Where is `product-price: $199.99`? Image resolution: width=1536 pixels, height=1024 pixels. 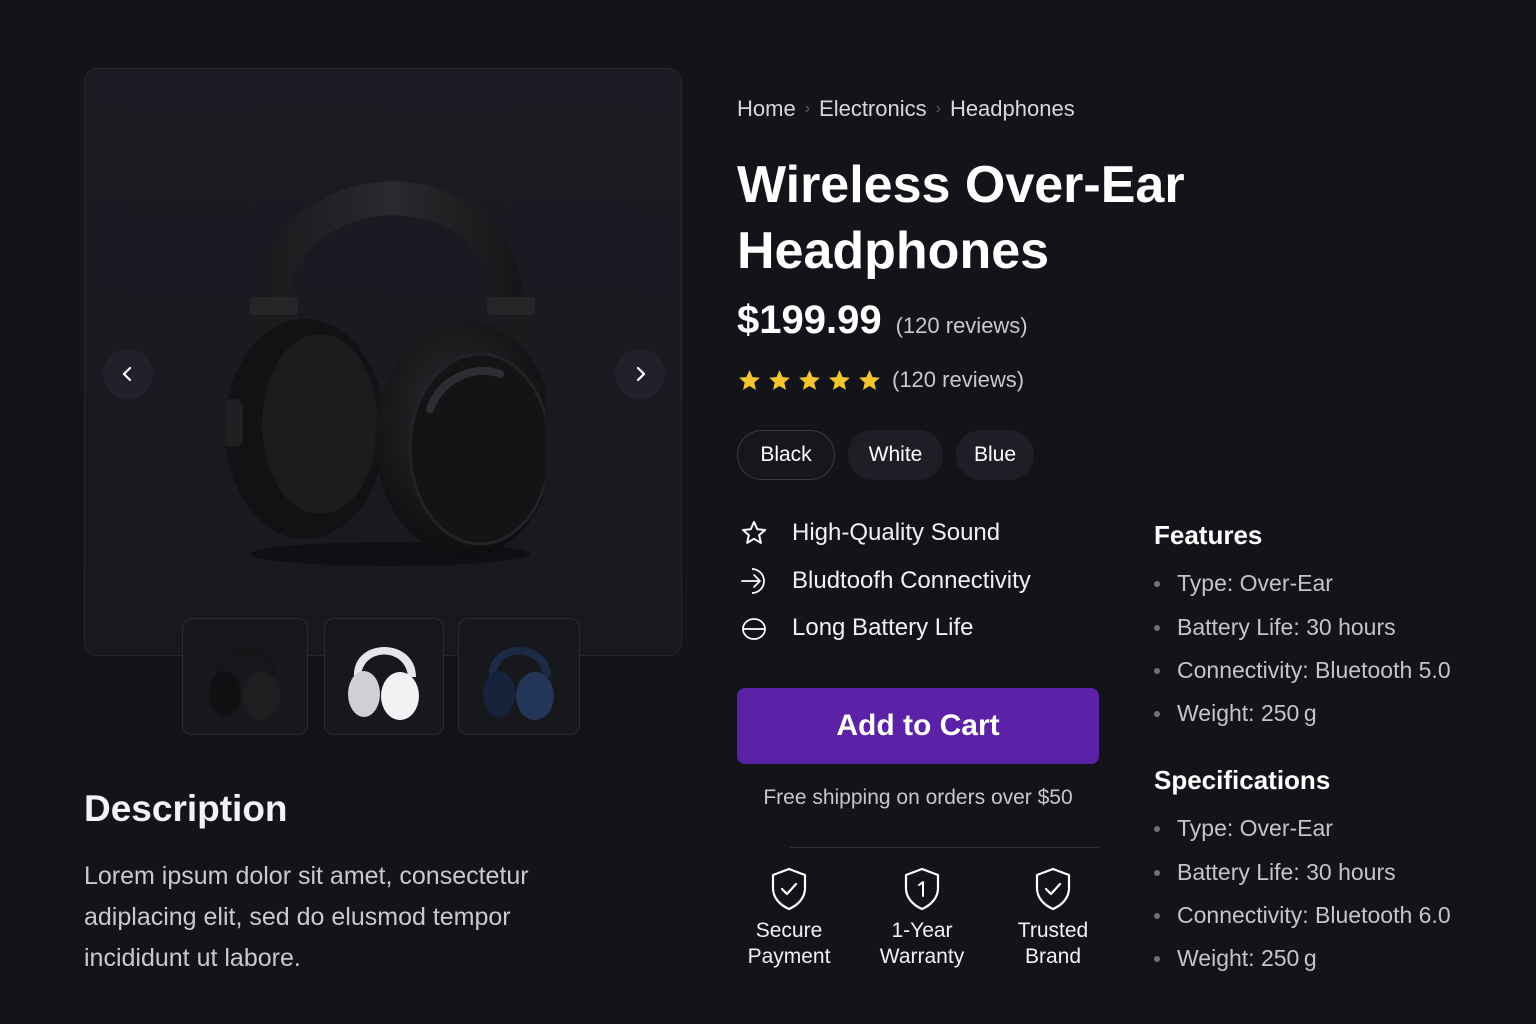
product-price: $199.99 is located at coordinates (809, 320).